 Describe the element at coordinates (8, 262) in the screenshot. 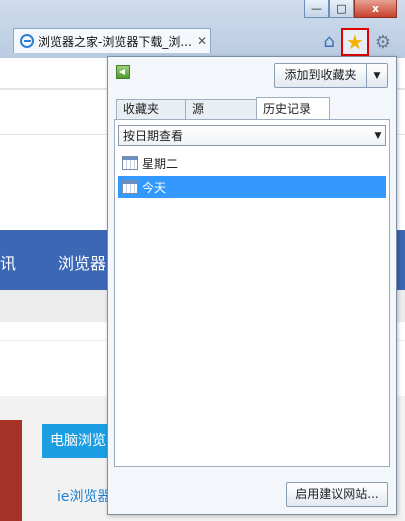

I see `site-nav-item: 讯` at that location.